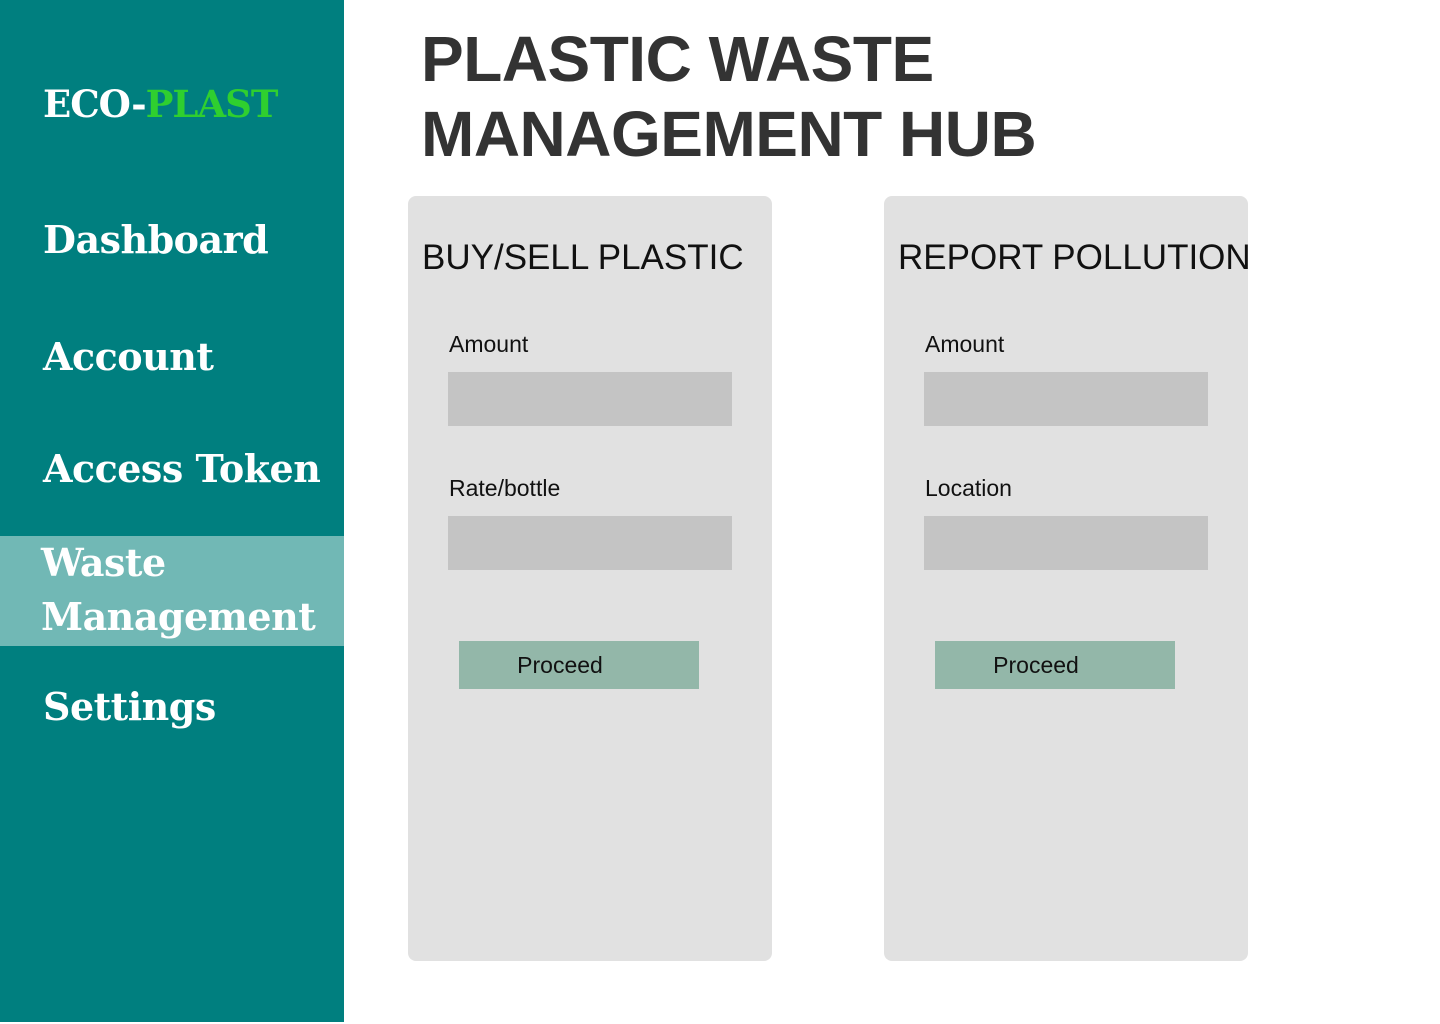 This screenshot has height=1024, width=1440. I want to click on sidebar-item-label: Access Token, so click(182, 468).